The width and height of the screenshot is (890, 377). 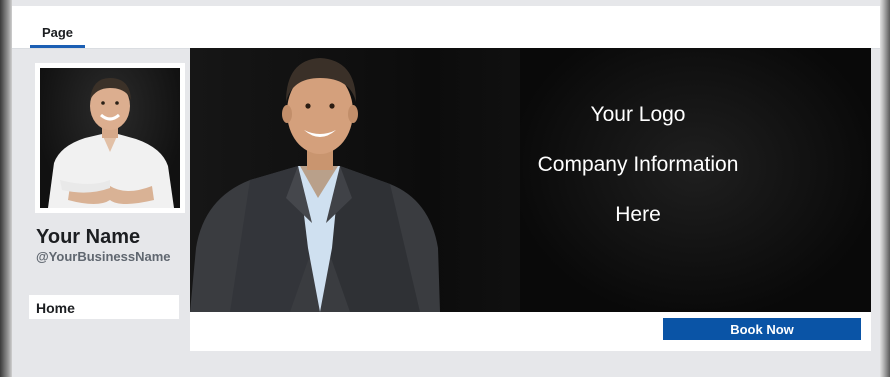 I want to click on profile-handle: @YourBusinessName, so click(x=103, y=256).